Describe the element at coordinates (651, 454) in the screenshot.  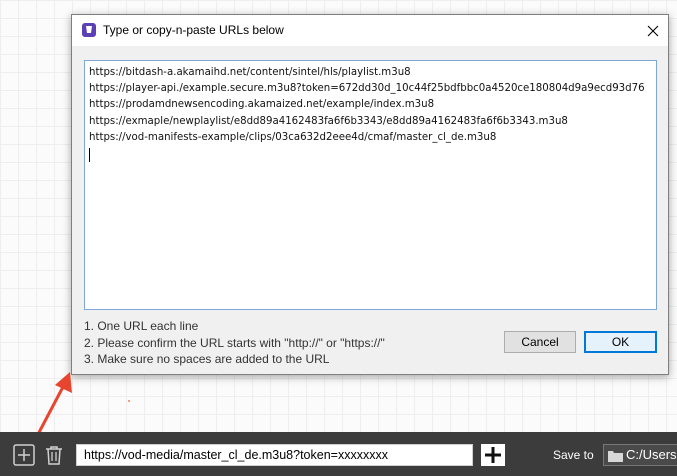
I see `save-path-value: C:/Users` at that location.